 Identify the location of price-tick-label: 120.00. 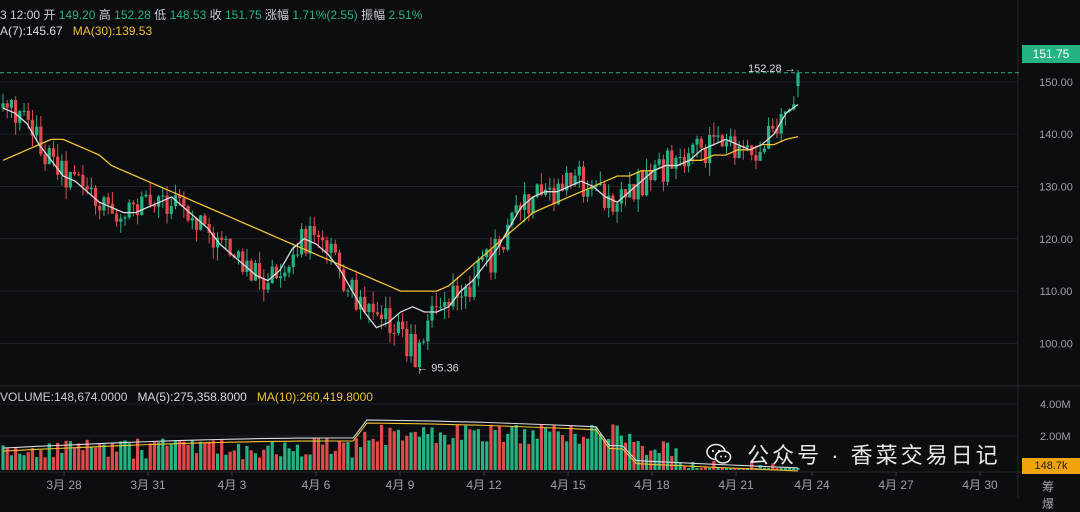
(1056, 240).